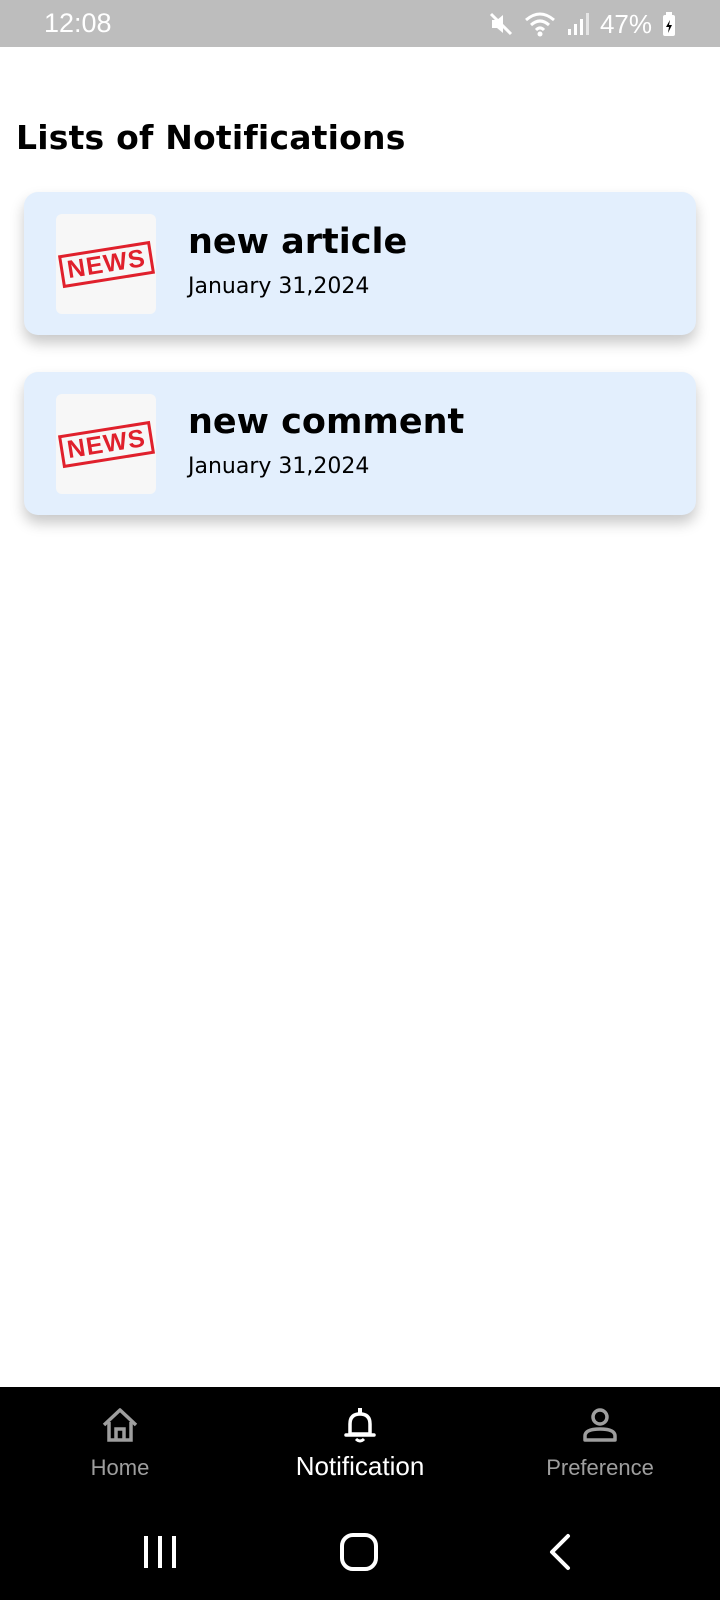 The image size is (720, 1600). I want to click on status-icons: 47%, so click(582, 24).